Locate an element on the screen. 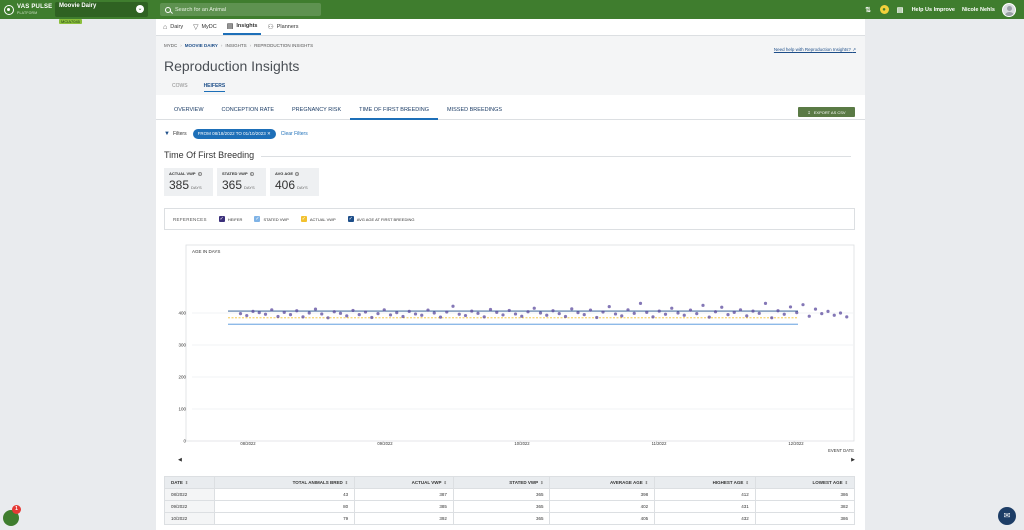 Image resolution: width=1024 pixels, height=530 pixels. download-icon: ↧ is located at coordinates (809, 112).